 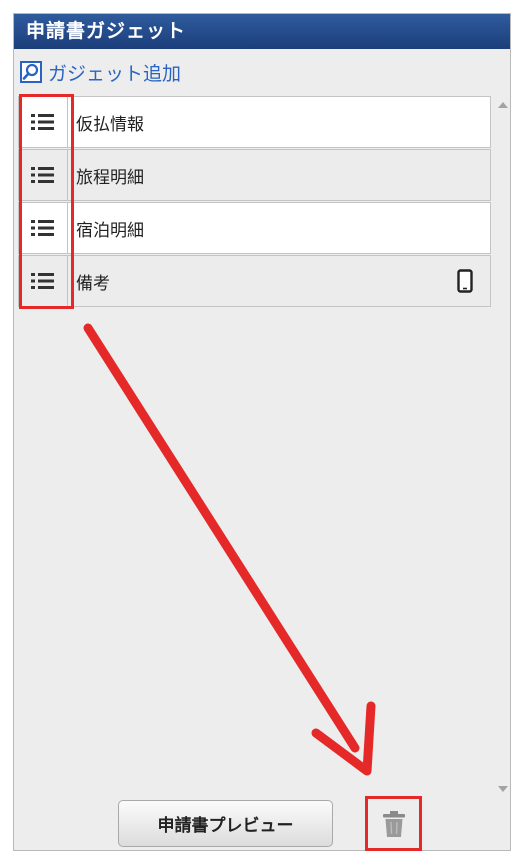 I want to click on trash-button, so click(x=393, y=823).